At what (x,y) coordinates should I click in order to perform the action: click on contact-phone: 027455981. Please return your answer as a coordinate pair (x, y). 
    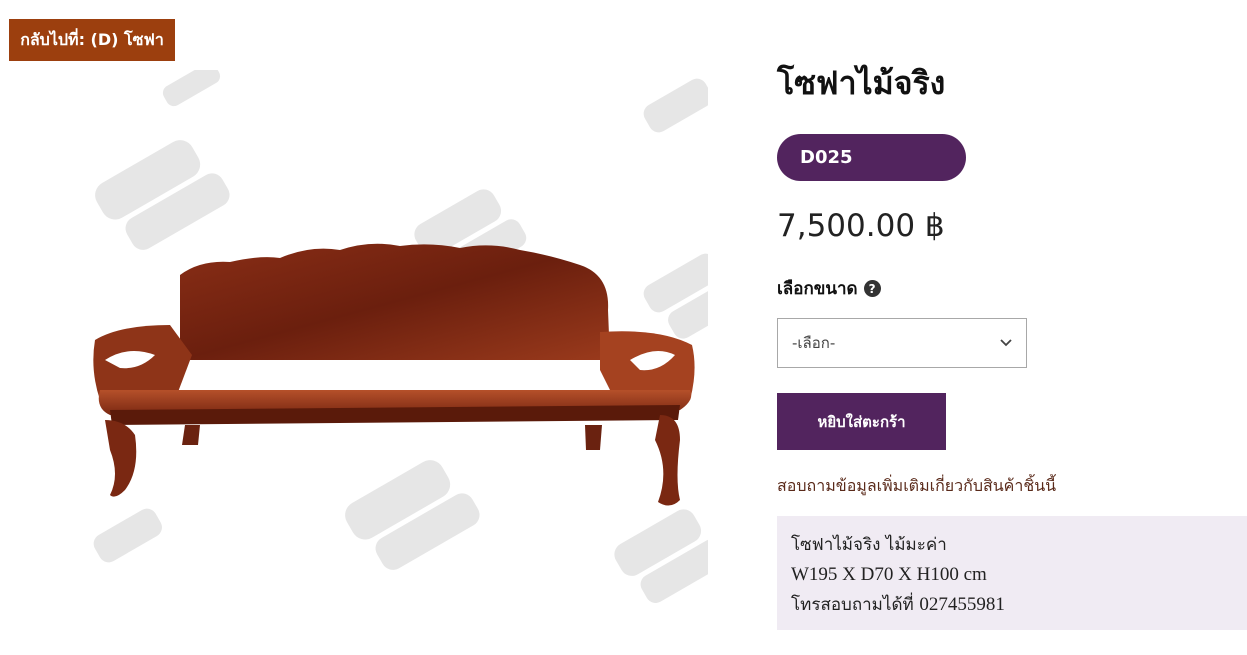
    Looking at the image, I should click on (962, 604).